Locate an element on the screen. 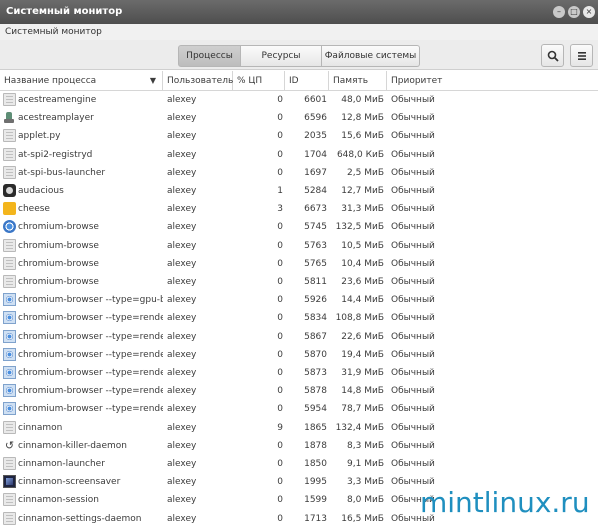 The width and height of the screenshot is (598, 530). app-menu-title: Системный монитор is located at coordinates (53, 32).